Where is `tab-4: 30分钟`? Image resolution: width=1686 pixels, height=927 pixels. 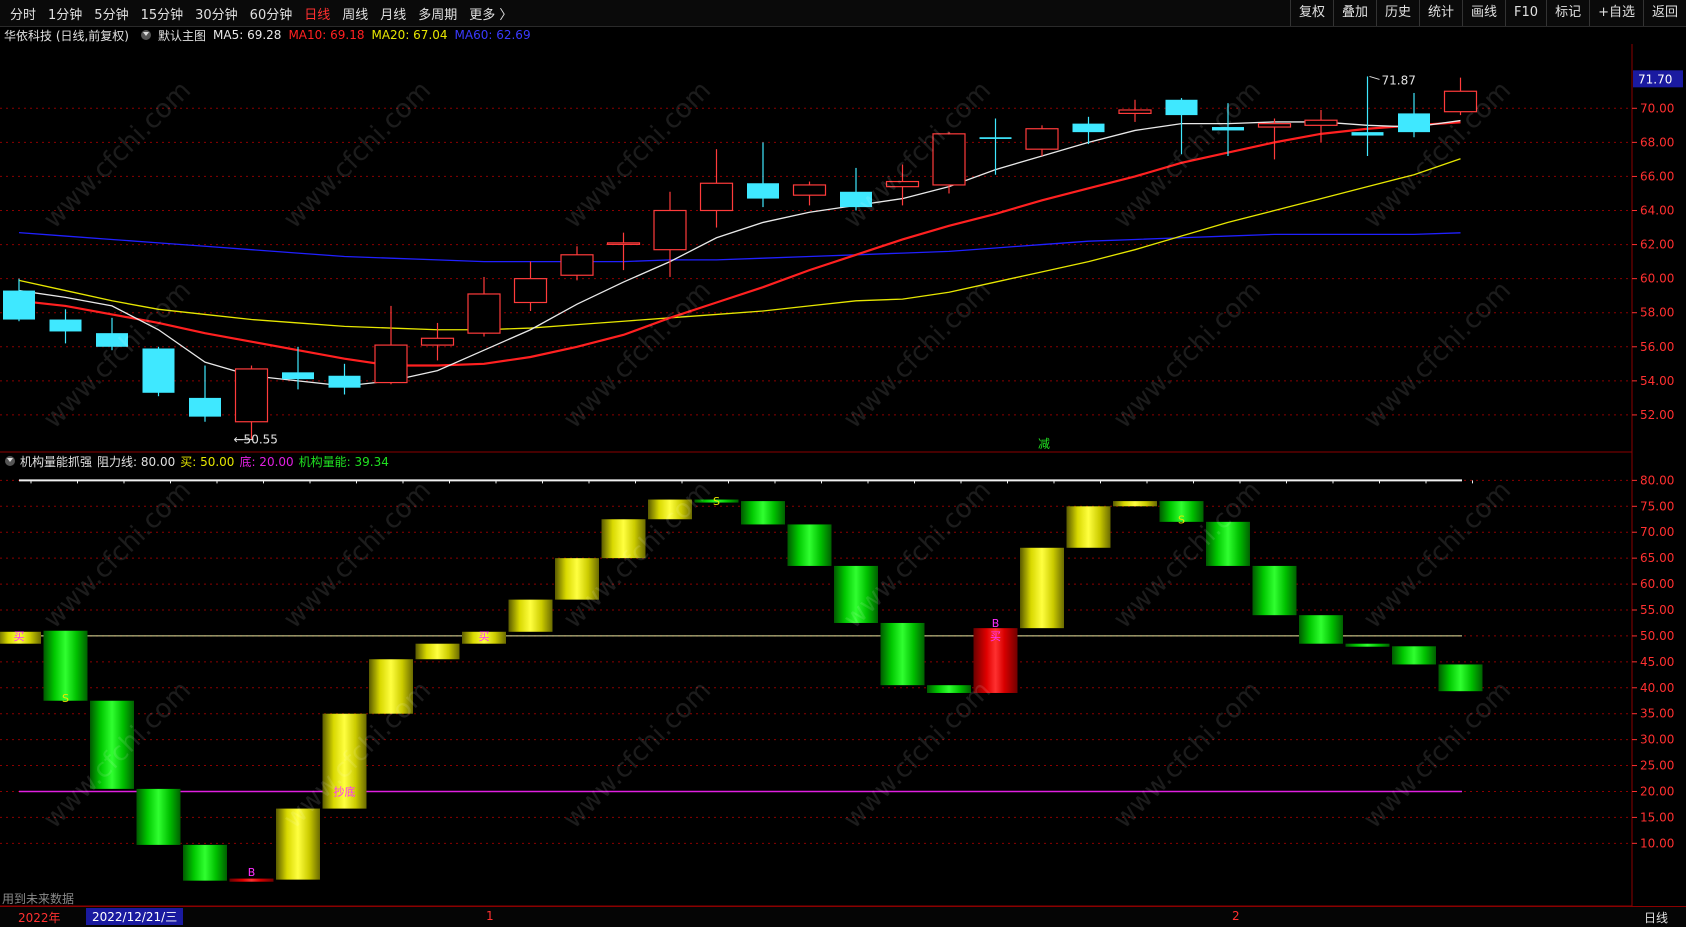
tab-4: 30分钟 is located at coordinates (216, 13).